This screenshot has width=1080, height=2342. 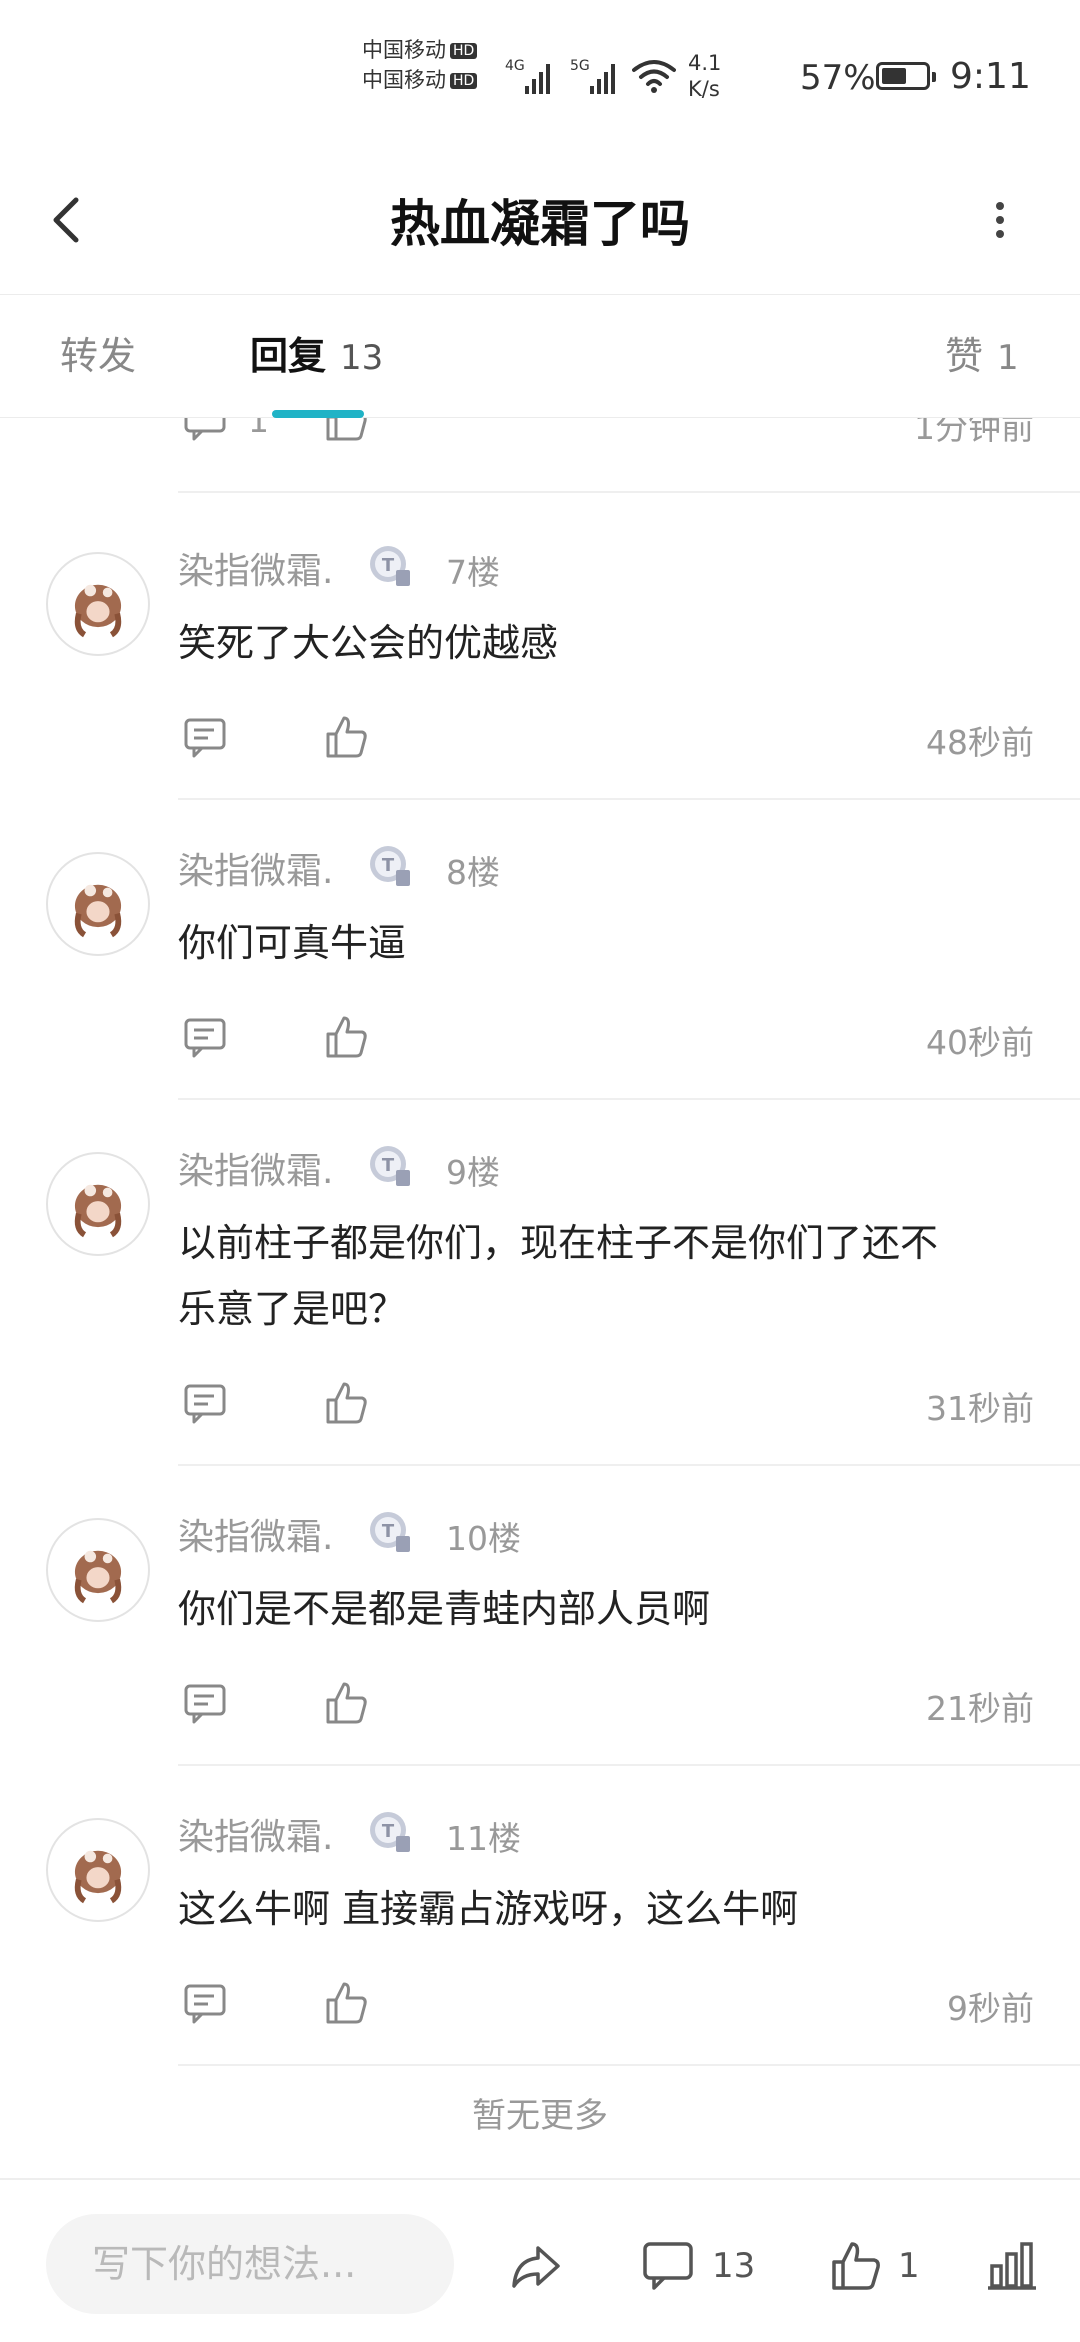 What do you see at coordinates (404, 80) in the screenshot?
I see `carrier-2-label: 中国移动` at bounding box center [404, 80].